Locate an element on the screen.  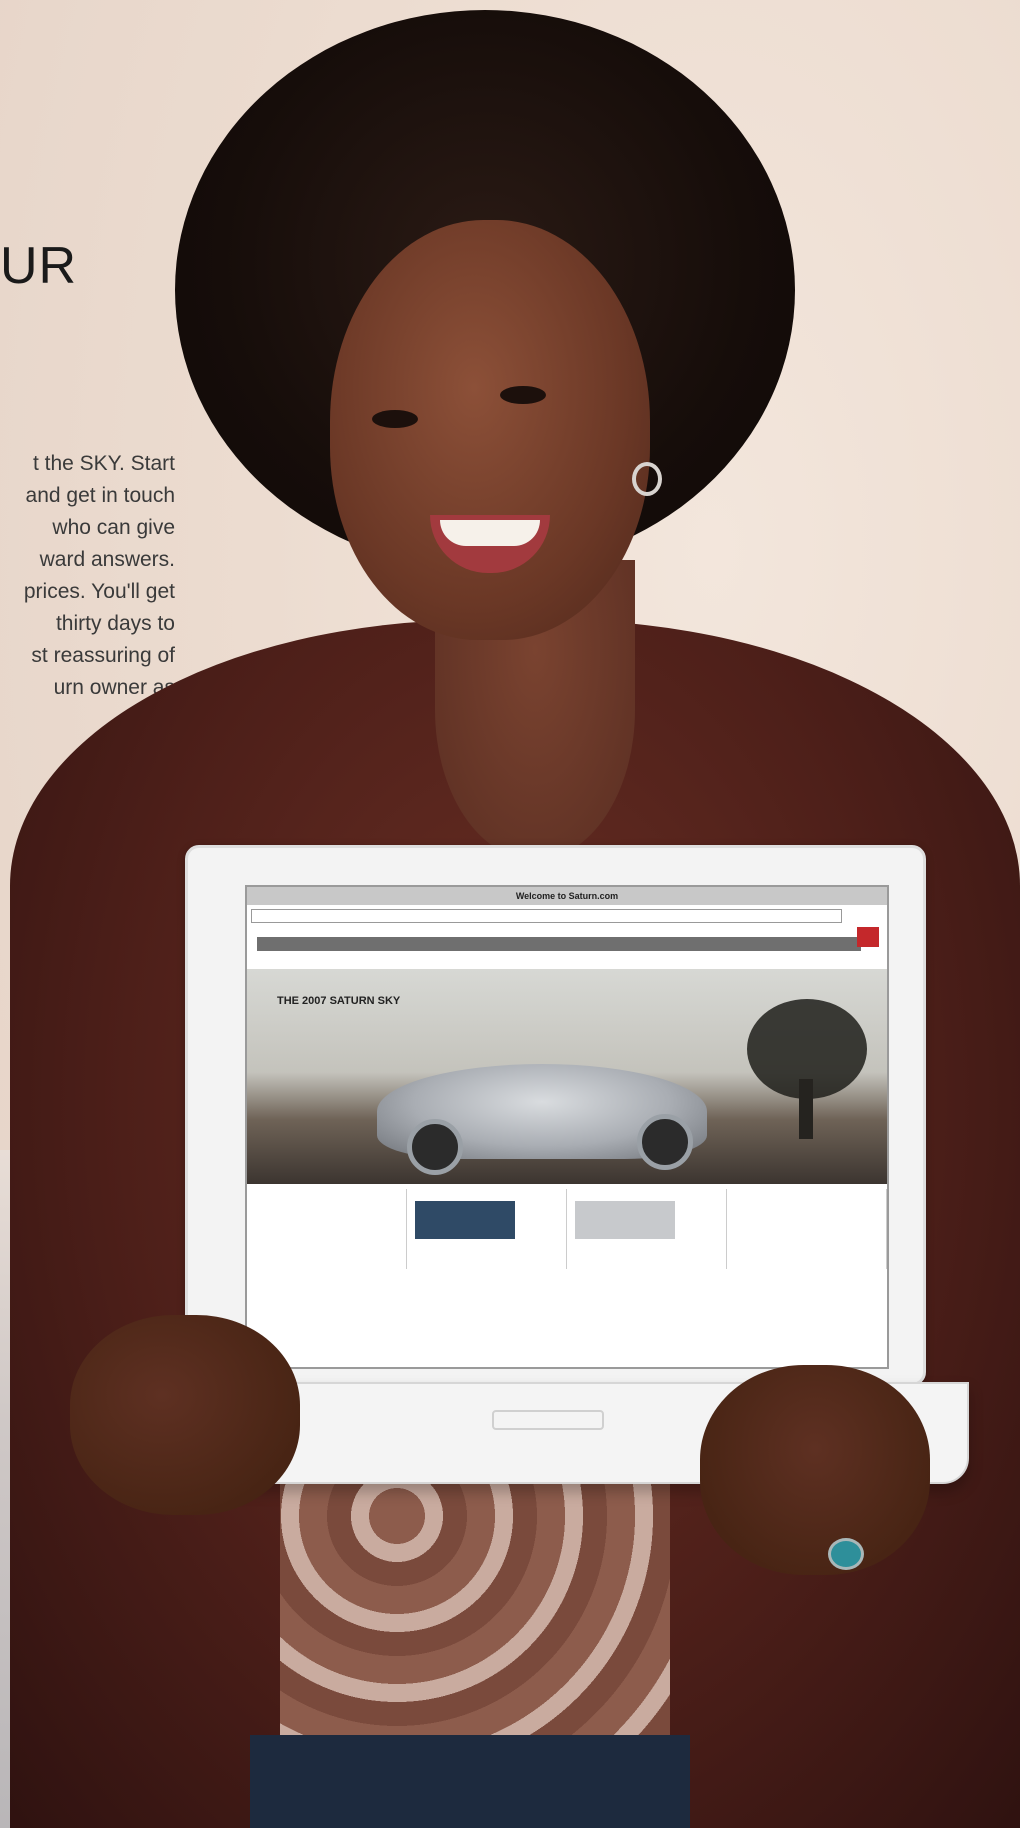
copy-line: t the SKY. Start is located at coordinates (103, 463).